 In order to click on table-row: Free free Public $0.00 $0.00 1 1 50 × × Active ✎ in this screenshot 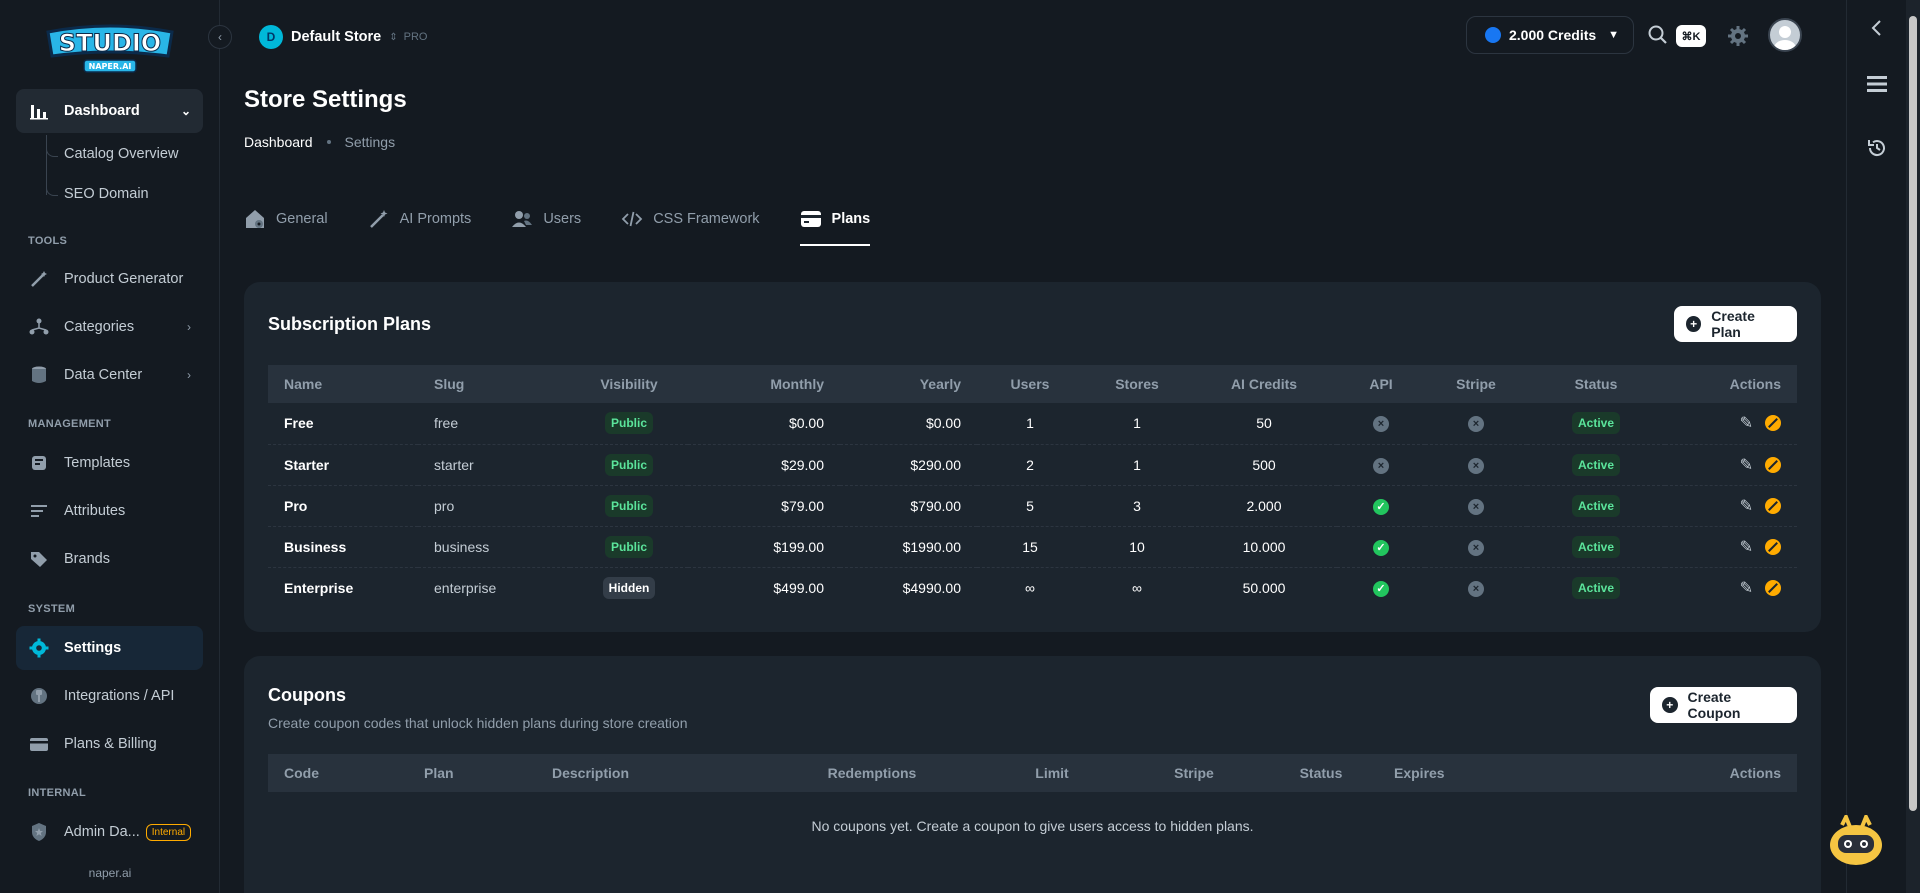, I will do `click(1032, 424)`.